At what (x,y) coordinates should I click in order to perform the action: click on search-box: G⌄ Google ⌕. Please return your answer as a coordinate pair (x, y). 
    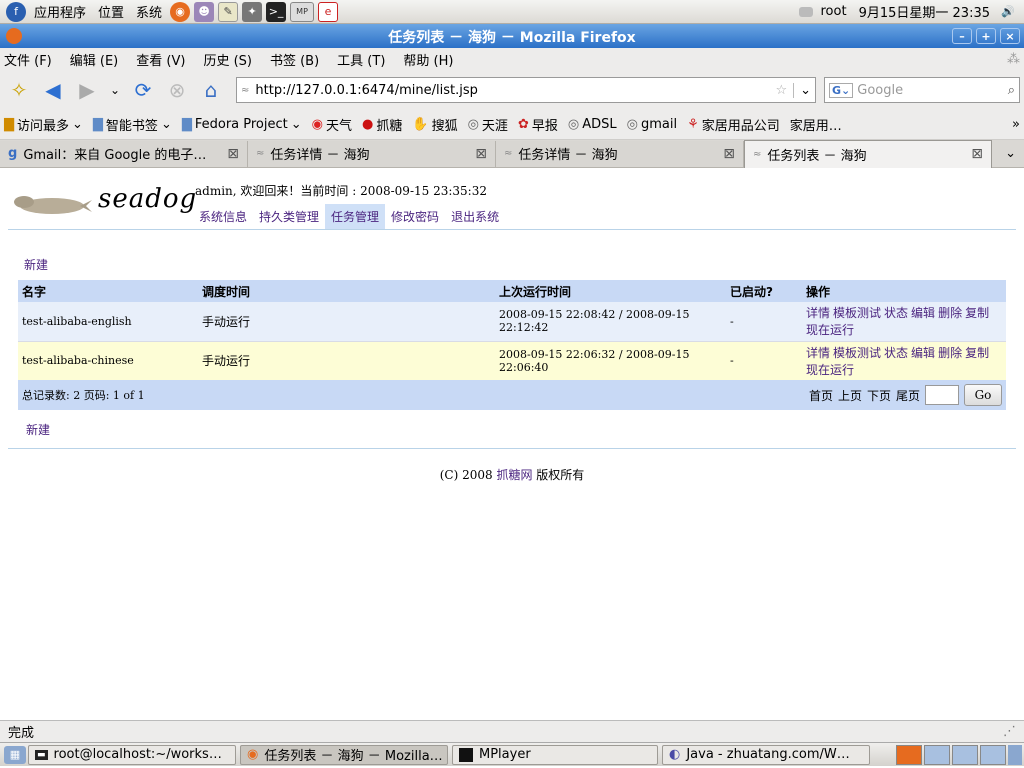
    Looking at the image, I should click on (922, 90).